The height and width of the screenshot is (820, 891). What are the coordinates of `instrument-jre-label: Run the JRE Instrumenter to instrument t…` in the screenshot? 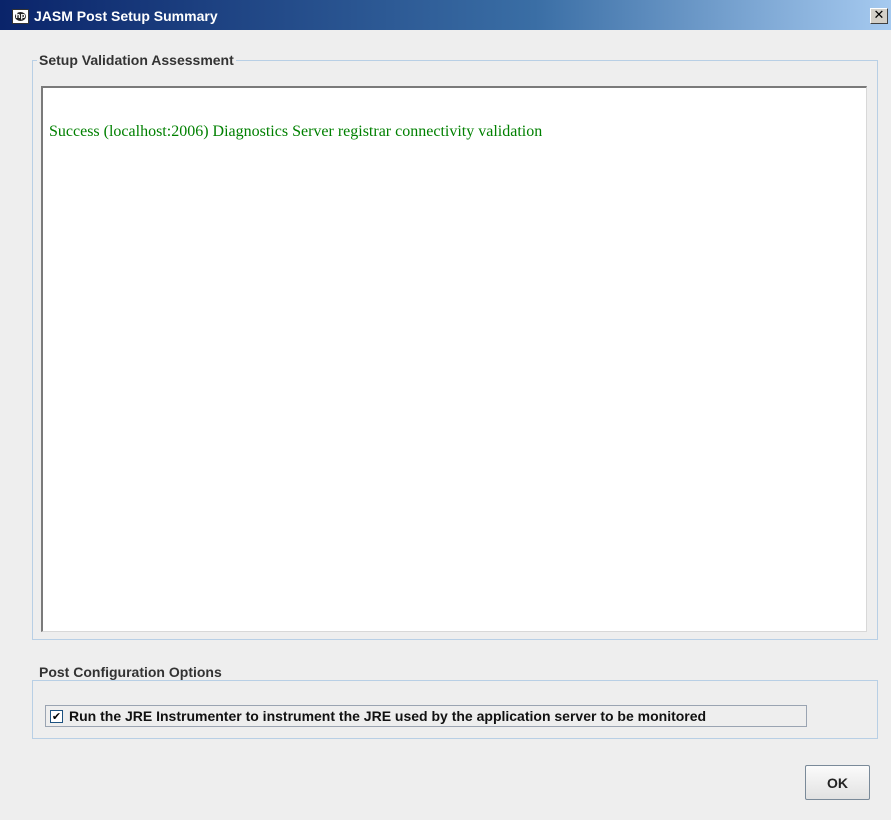 It's located at (387, 716).